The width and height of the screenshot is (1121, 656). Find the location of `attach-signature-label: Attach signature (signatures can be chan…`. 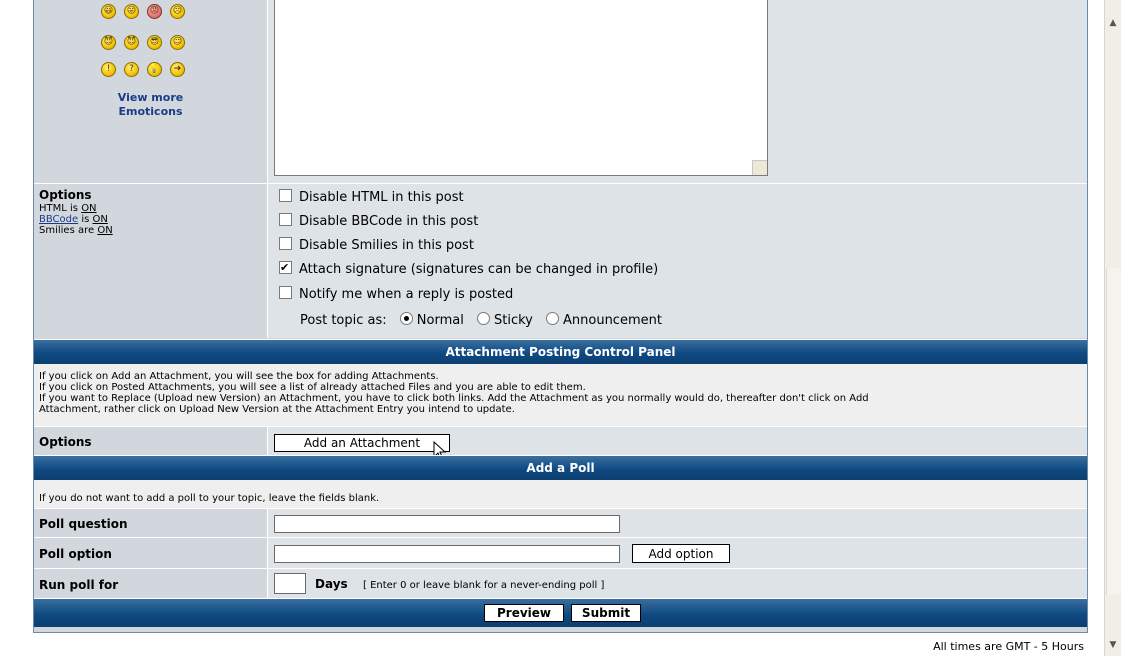

attach-signature-label: Attach signature (signatures can be chan… is located at coordinates (479, 269).